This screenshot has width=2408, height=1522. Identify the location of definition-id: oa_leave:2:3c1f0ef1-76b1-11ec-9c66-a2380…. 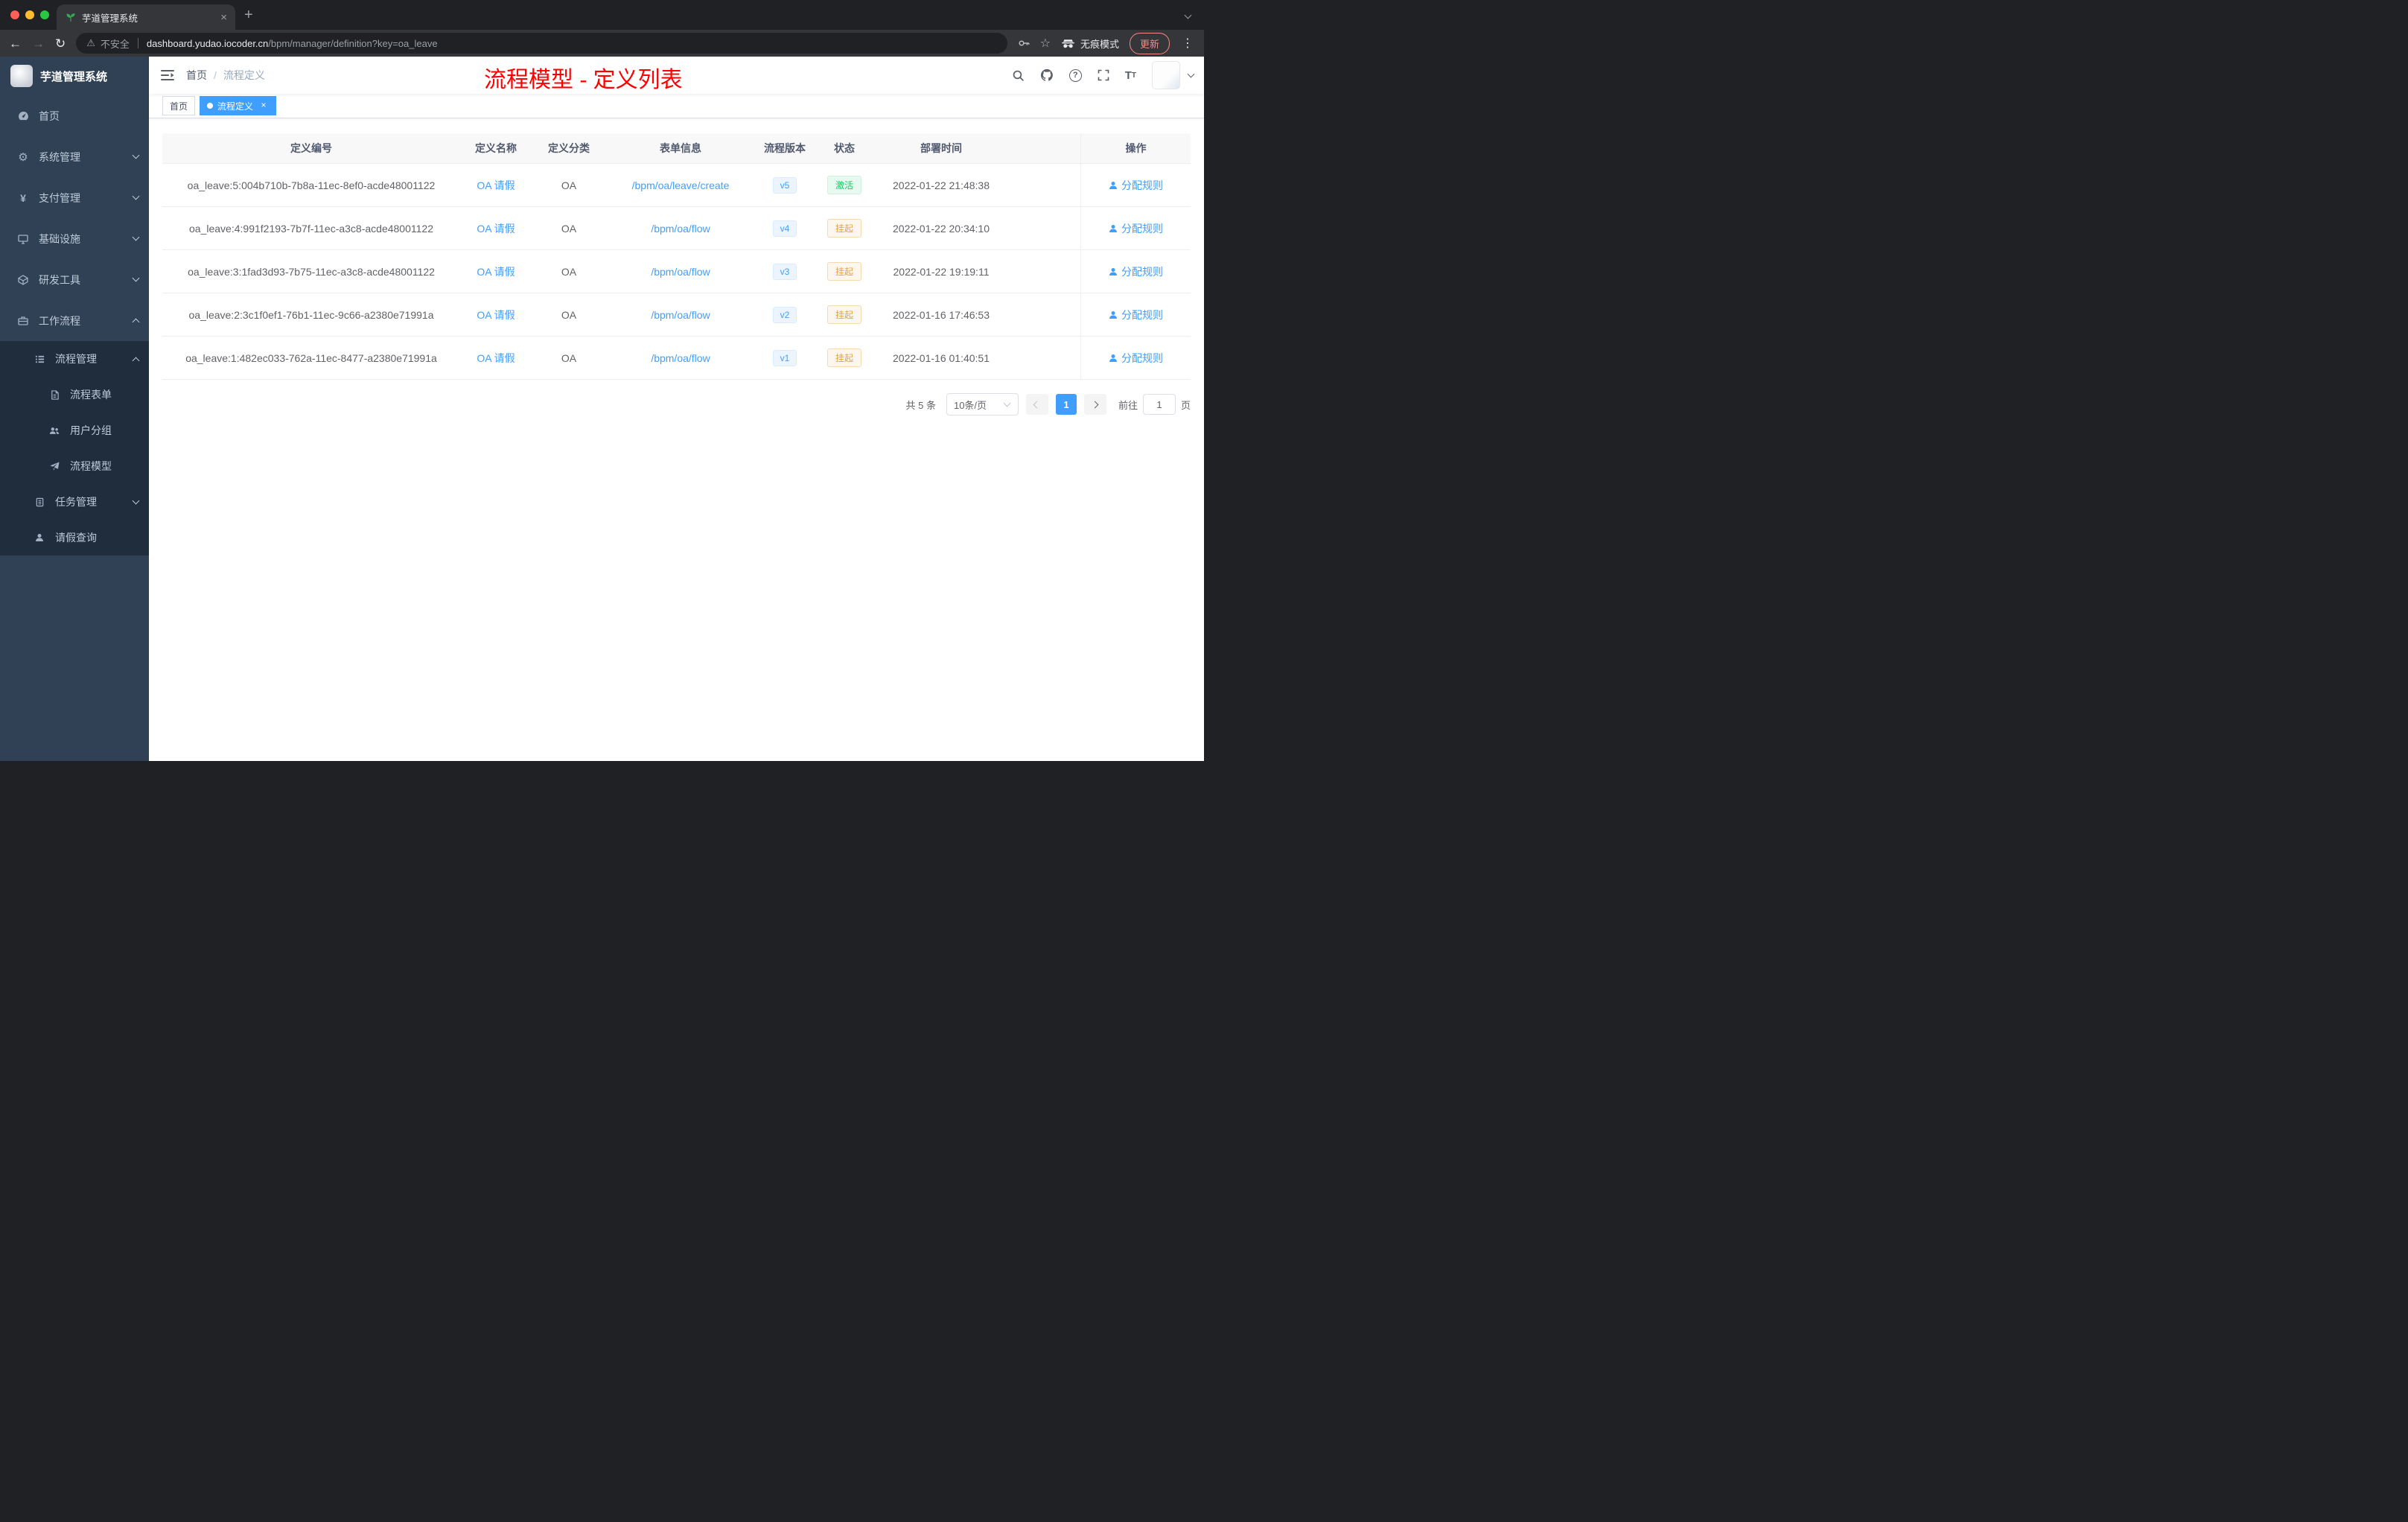
(311, 314).